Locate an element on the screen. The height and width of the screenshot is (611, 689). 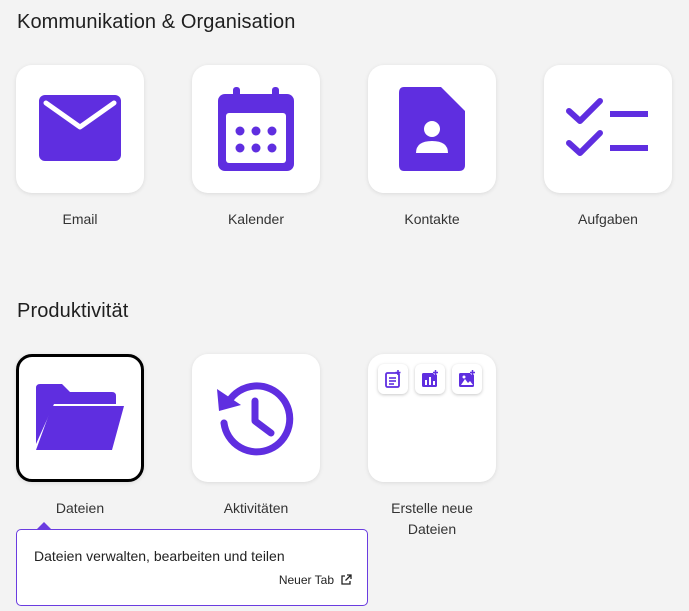
new-document-button is located at coordinates (393, 379).